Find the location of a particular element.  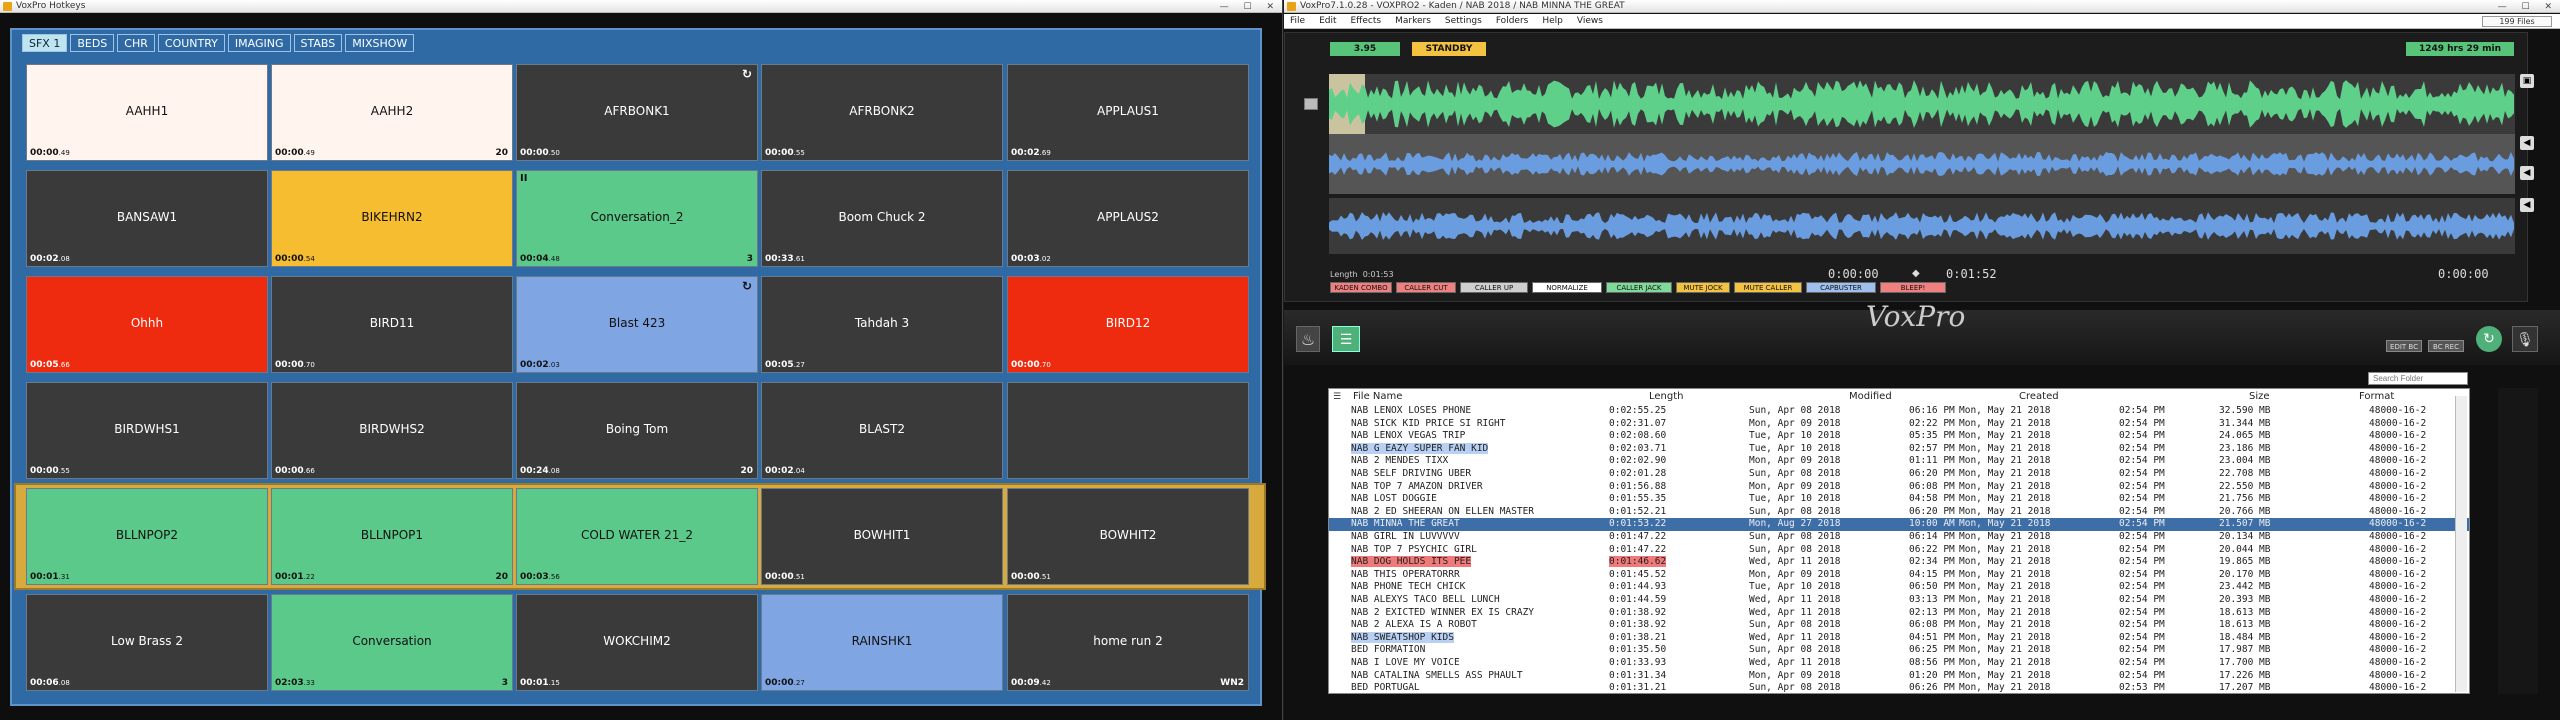

hotkey-pad: Boom Chuck 2 00:33.61 is located at coordinates (882, 218).